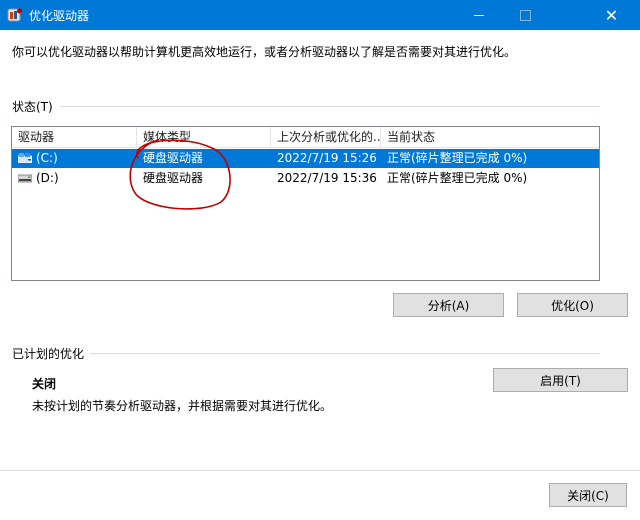 The height and width of the screenshot is (520, 640). What do you see at coordinates (44, 384) in the screenshot?
I see `schedule-status: 关闭` at bounding box center [44, 384].